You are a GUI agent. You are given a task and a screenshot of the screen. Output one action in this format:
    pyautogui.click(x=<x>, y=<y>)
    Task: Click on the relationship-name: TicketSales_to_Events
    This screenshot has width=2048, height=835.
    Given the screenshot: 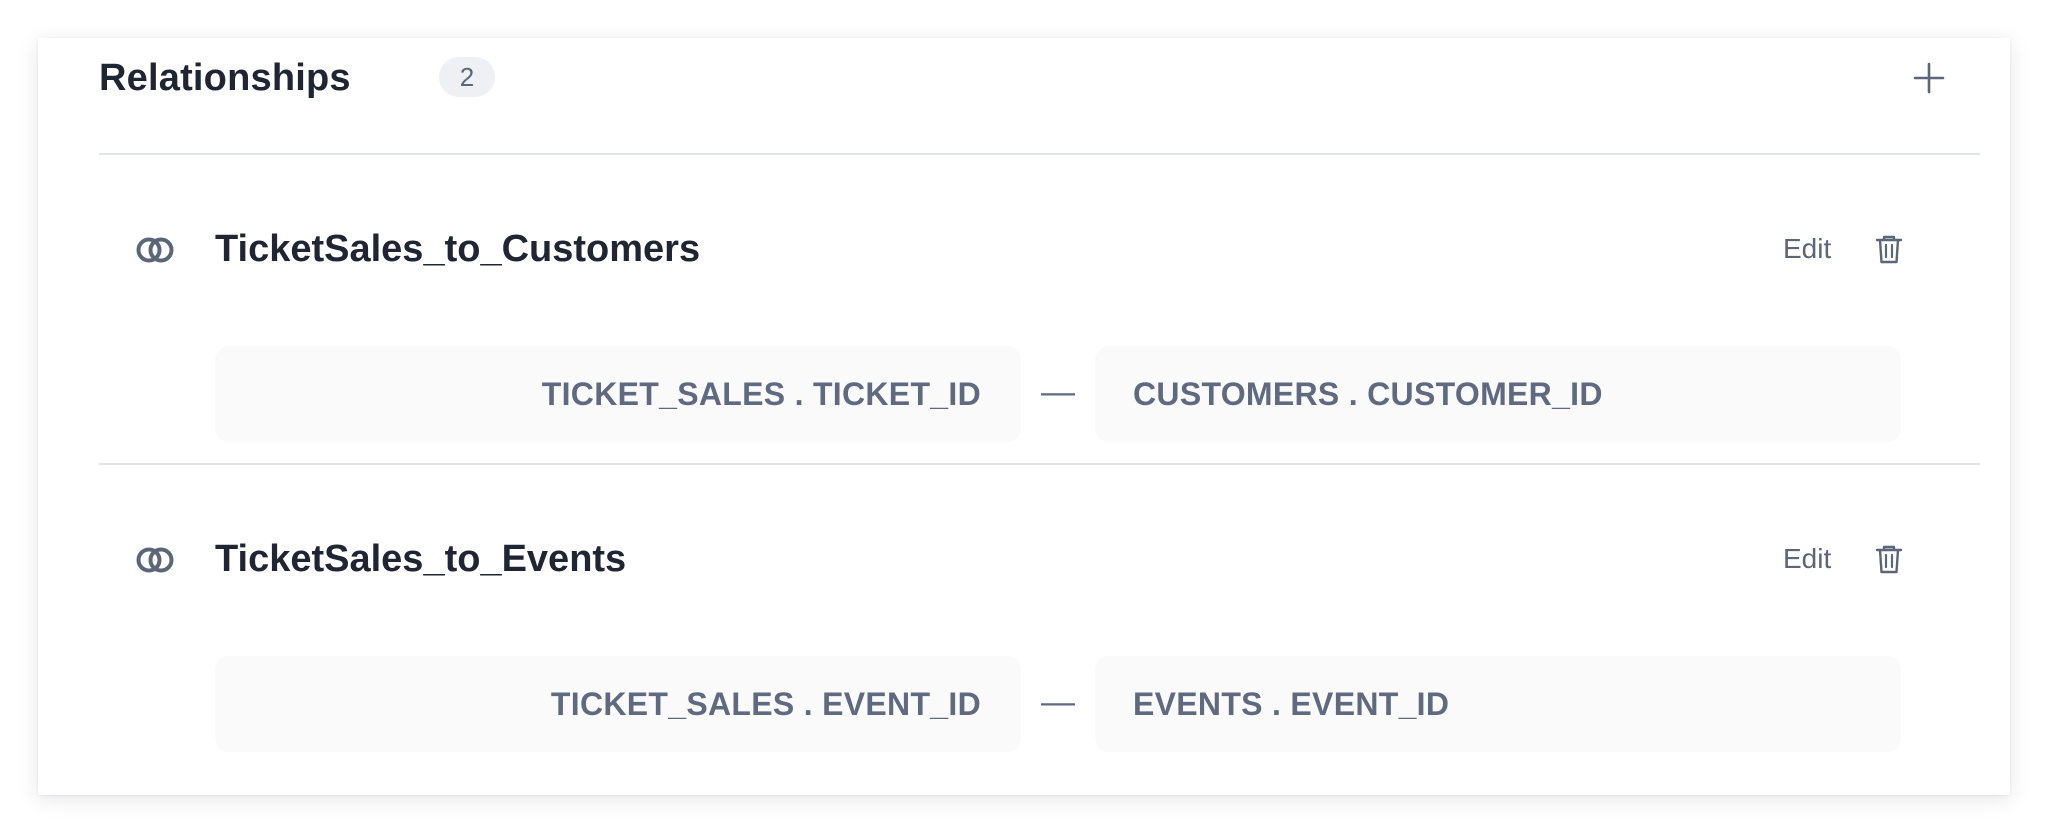 What is the action you would take?
    pyautogui.click(x=421, y=559)
    